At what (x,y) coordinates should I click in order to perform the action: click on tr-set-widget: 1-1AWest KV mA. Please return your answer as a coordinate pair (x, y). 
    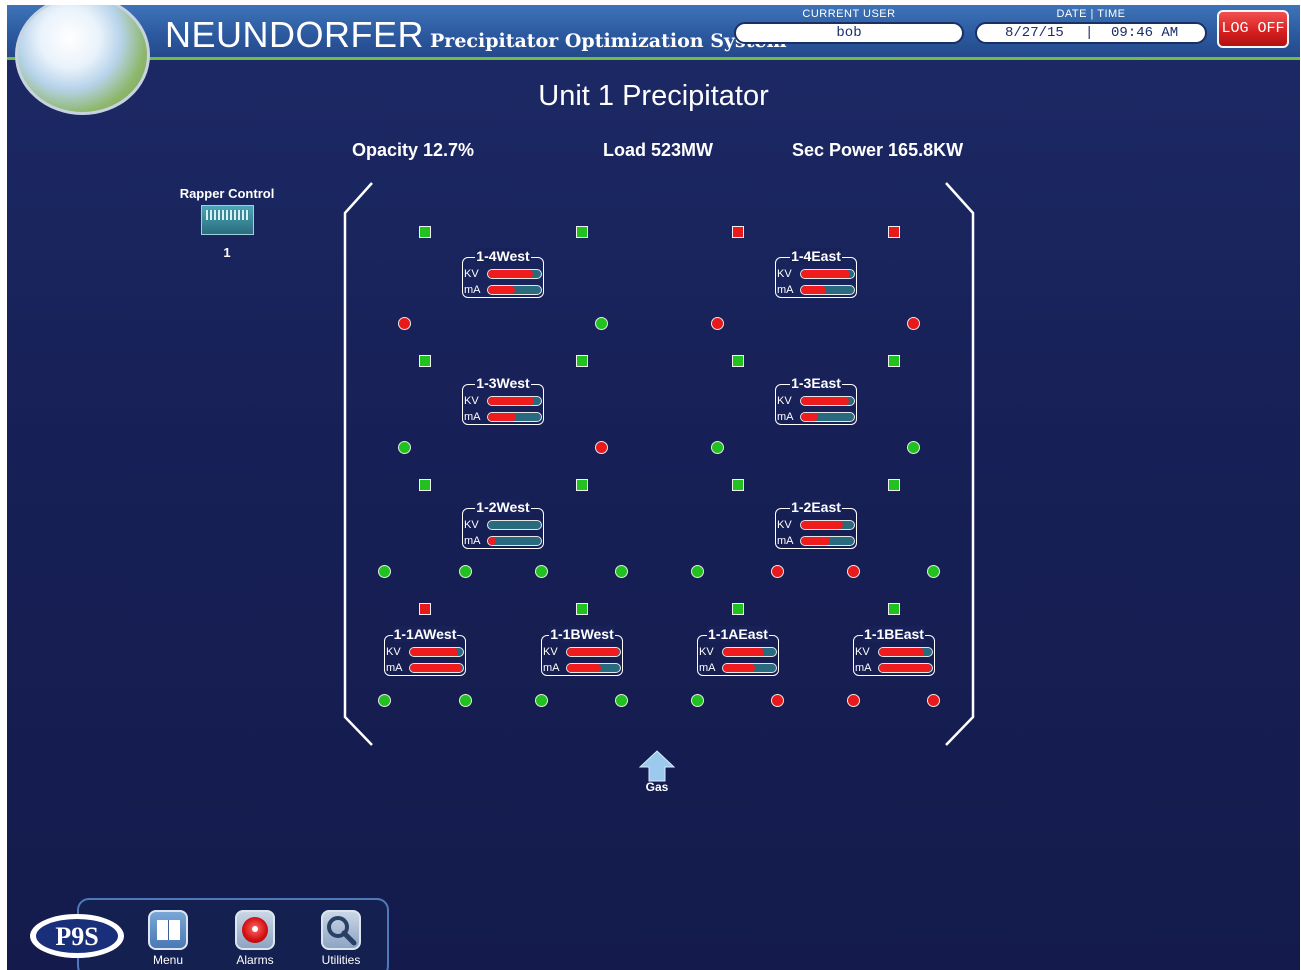
    Looking at the image, I should click on (425, 651).